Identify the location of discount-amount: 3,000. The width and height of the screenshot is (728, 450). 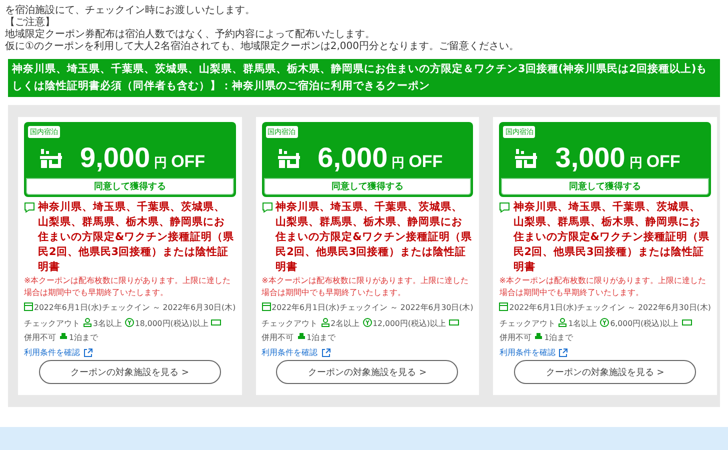
(590, 158).